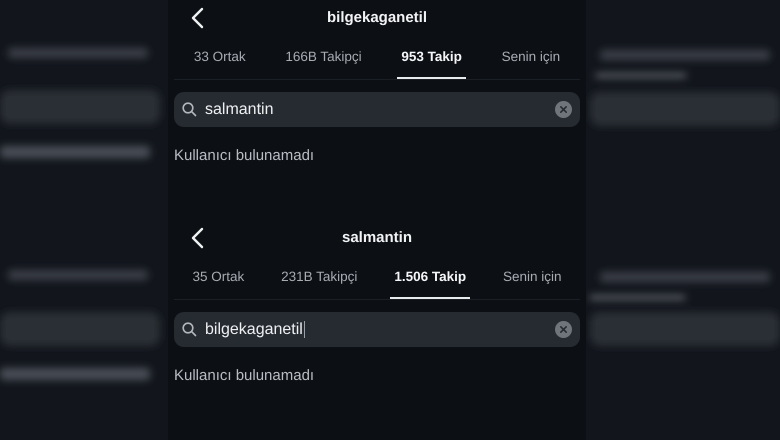 The image size is (780, 440). What do you see at coordinates (220, 56) in the screenshot?
I see `tab: 33 Ortak` at bounding box center [220, 56].